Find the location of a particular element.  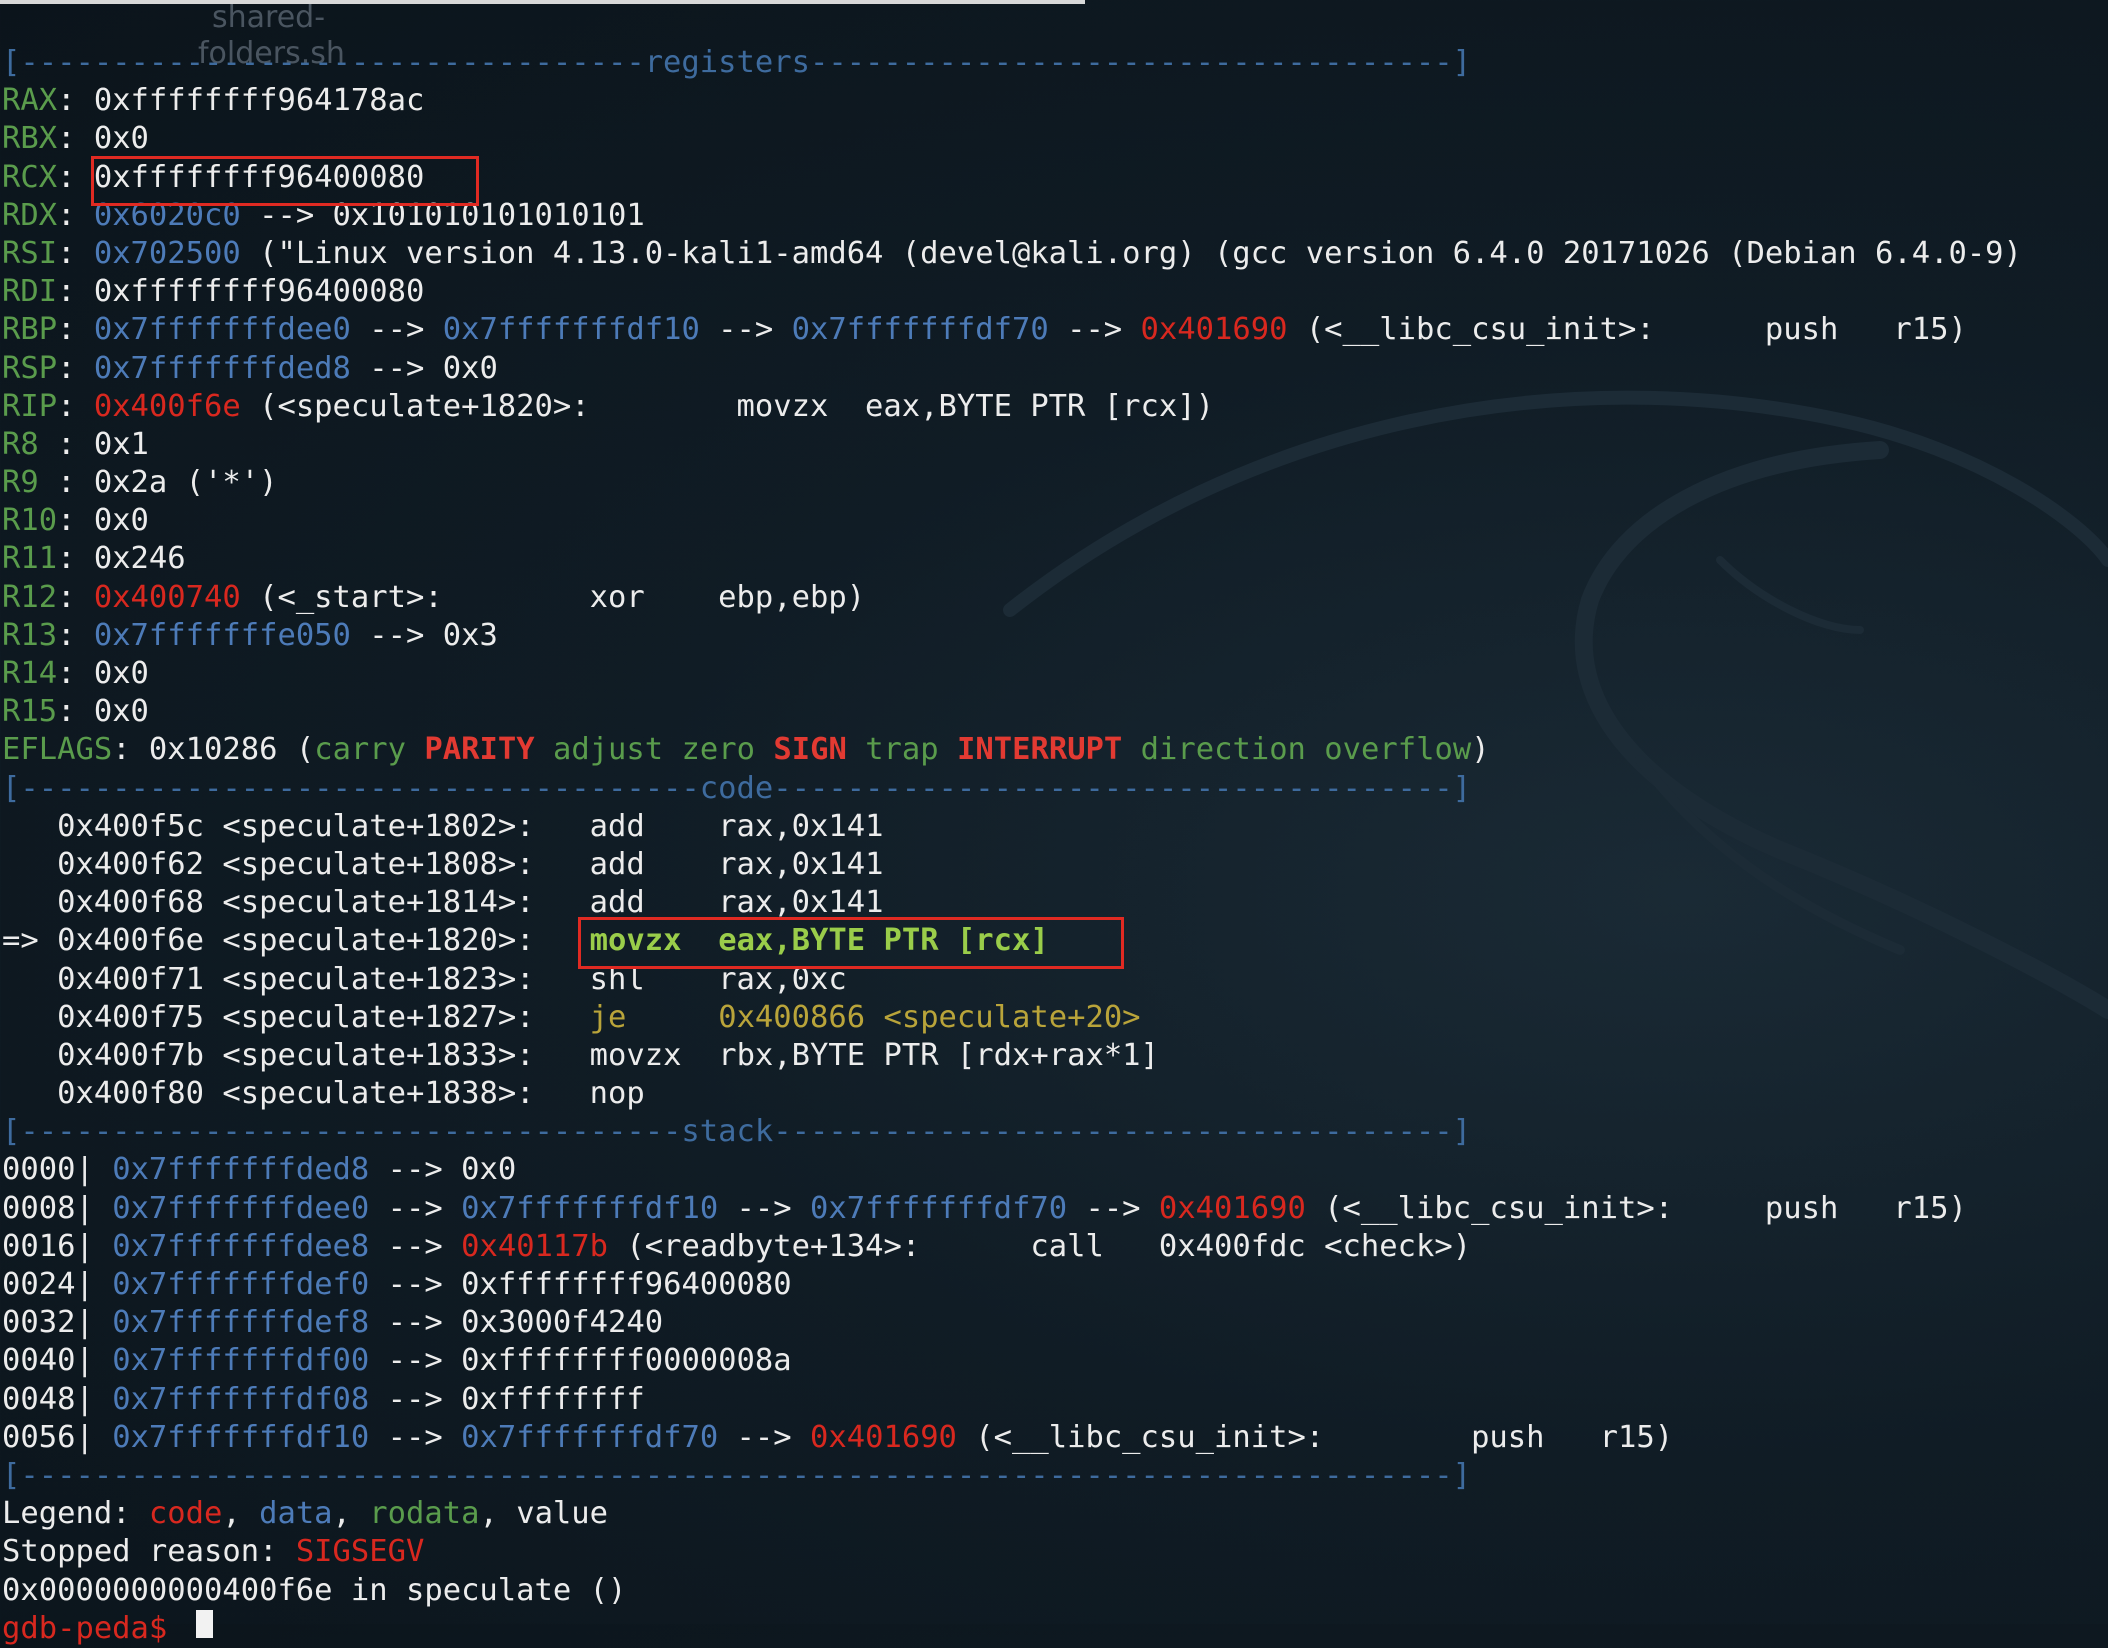

instruction-operands: 0x400866 <speculate+20> is located at coordinates (929, 1017).